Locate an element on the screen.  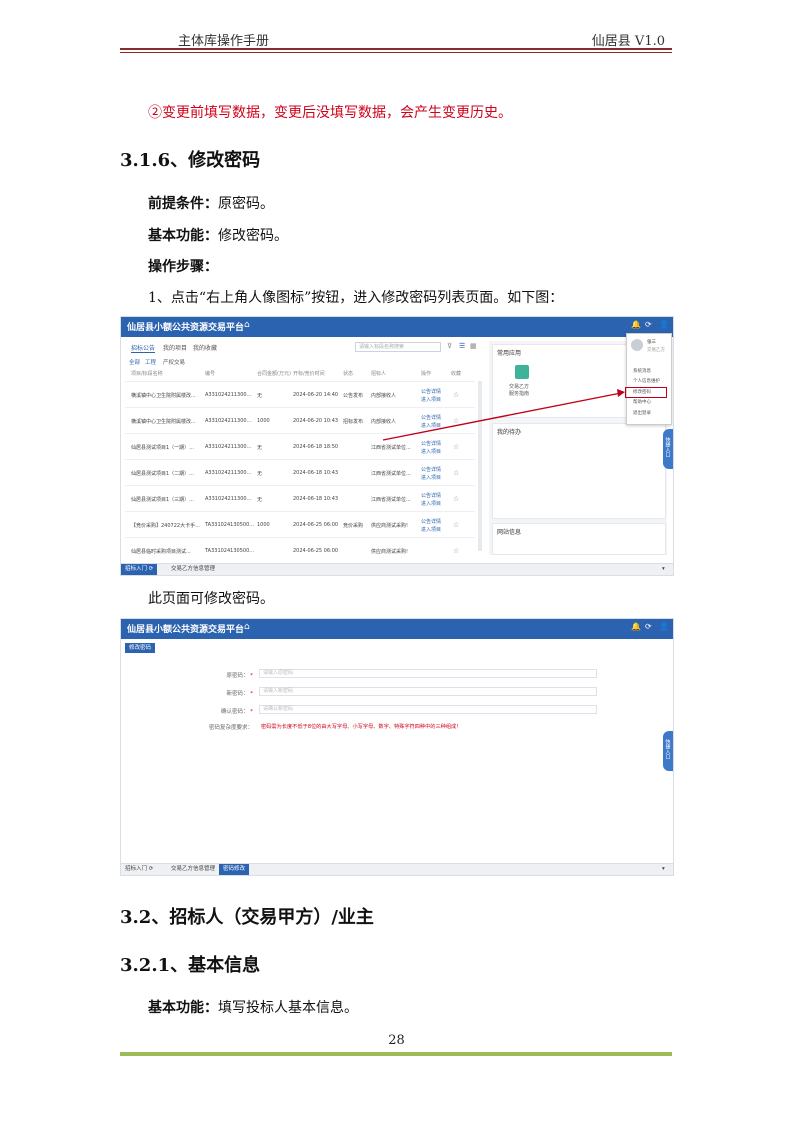
new-password-label: 新密码： * is located at coordinates (239, 694).